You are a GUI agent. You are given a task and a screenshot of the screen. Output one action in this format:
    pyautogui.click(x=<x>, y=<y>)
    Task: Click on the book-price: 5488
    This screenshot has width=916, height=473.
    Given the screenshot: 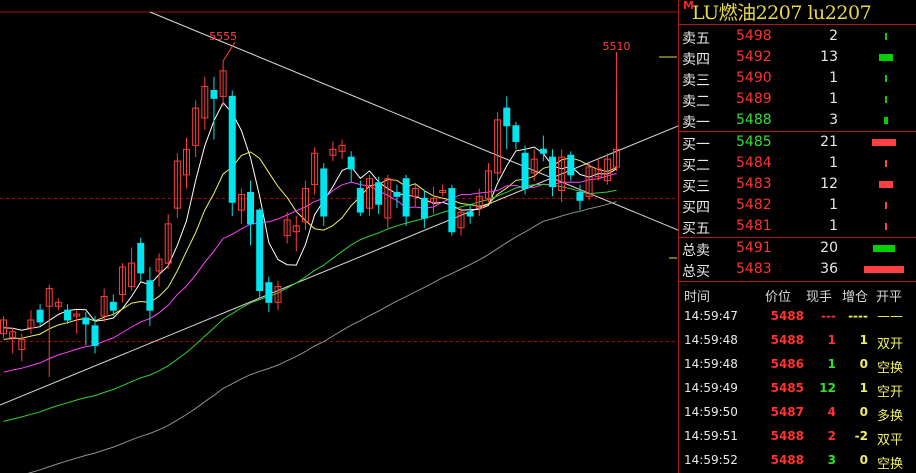 What is the action you would take?
    pyautogui.click(x=754, y=120)
    